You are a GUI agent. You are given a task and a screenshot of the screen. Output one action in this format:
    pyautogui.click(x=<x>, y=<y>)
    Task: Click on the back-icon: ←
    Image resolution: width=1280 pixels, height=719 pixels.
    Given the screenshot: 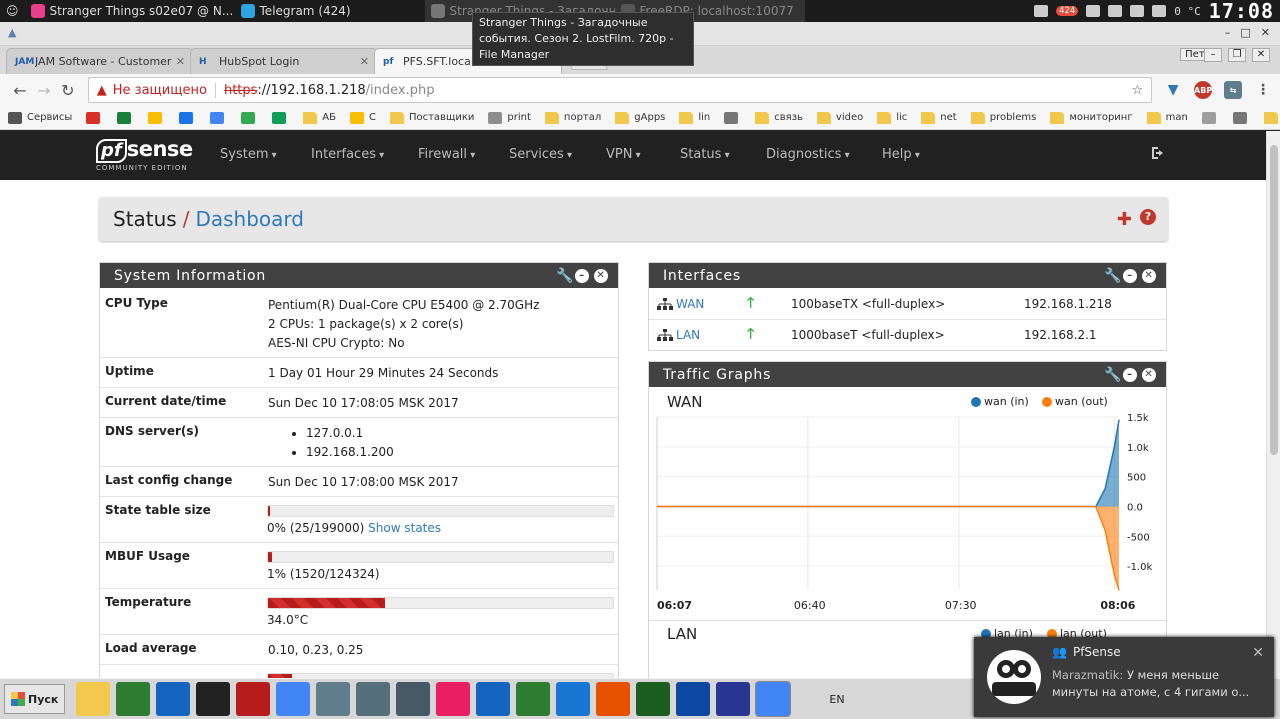 What is the action you would take?
    pyautogui.click(x=20, y=90)
    